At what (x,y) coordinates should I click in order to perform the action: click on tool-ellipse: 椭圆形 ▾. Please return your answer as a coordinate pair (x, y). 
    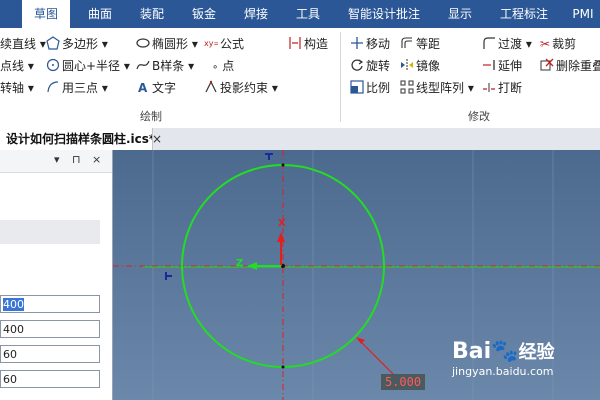
    Looking at the image, I should click on (167, 44).